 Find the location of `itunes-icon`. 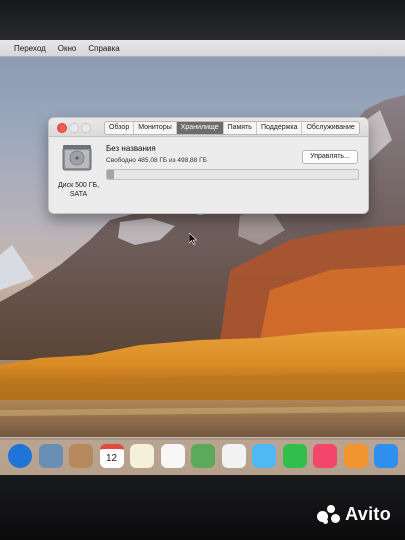

itunes-icon is located at coordinates (325, 456).